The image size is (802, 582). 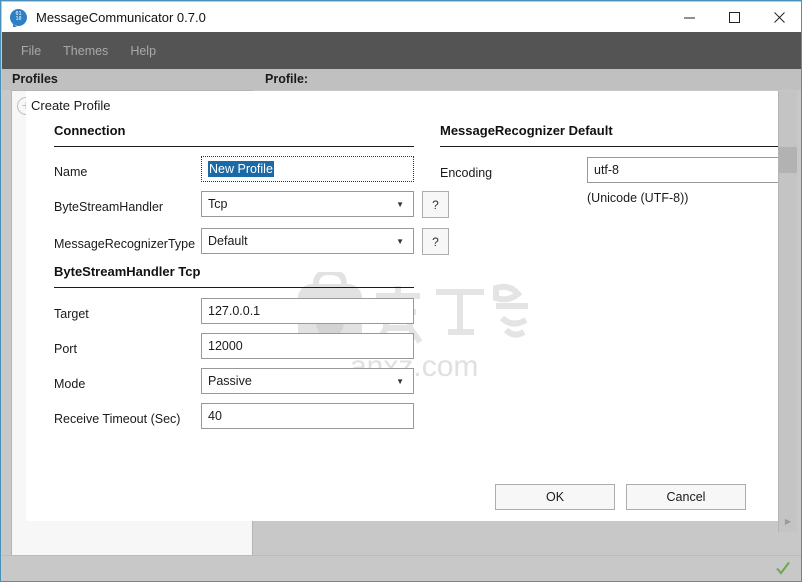 I want to click on cancel-button: Cancel, so click(x=686, y=497).